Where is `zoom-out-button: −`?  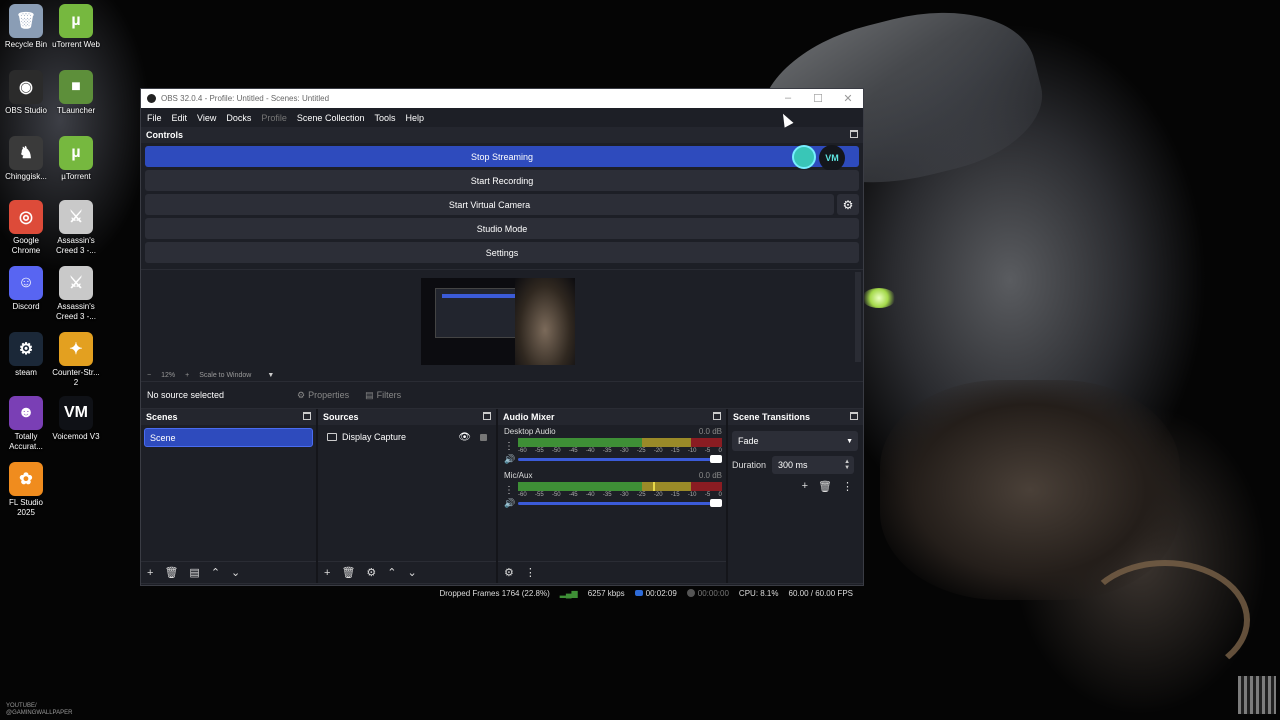 zoom-out-button: − is located at coordinates (149, 375).